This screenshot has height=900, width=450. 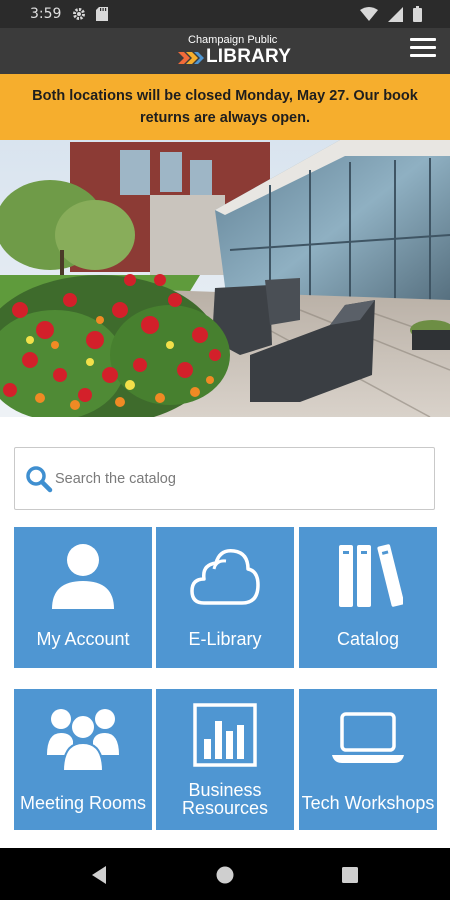 I want to click on bar-chart-icon, so click(x=225, y=735).